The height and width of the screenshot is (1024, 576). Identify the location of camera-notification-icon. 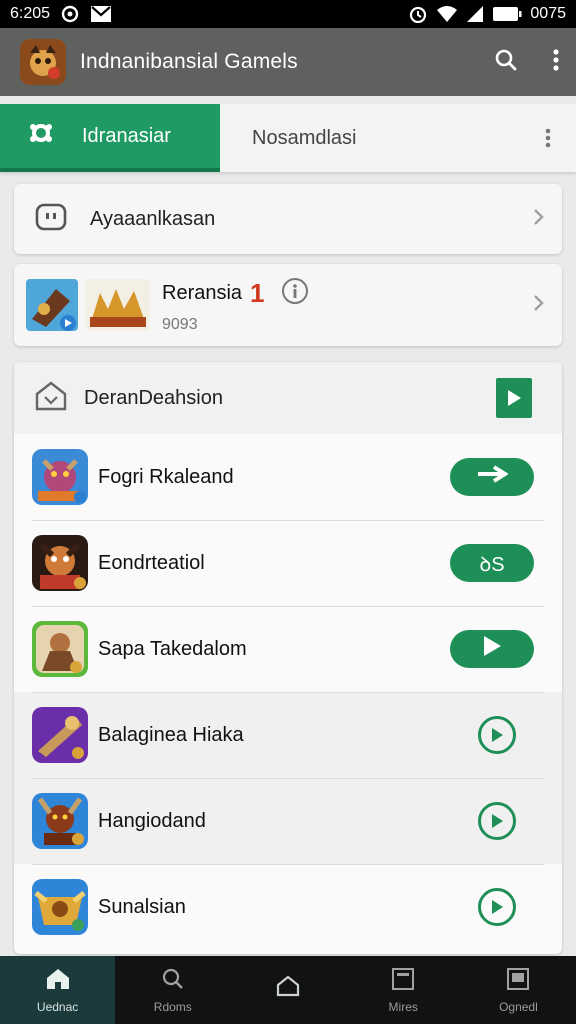
(70, 14).